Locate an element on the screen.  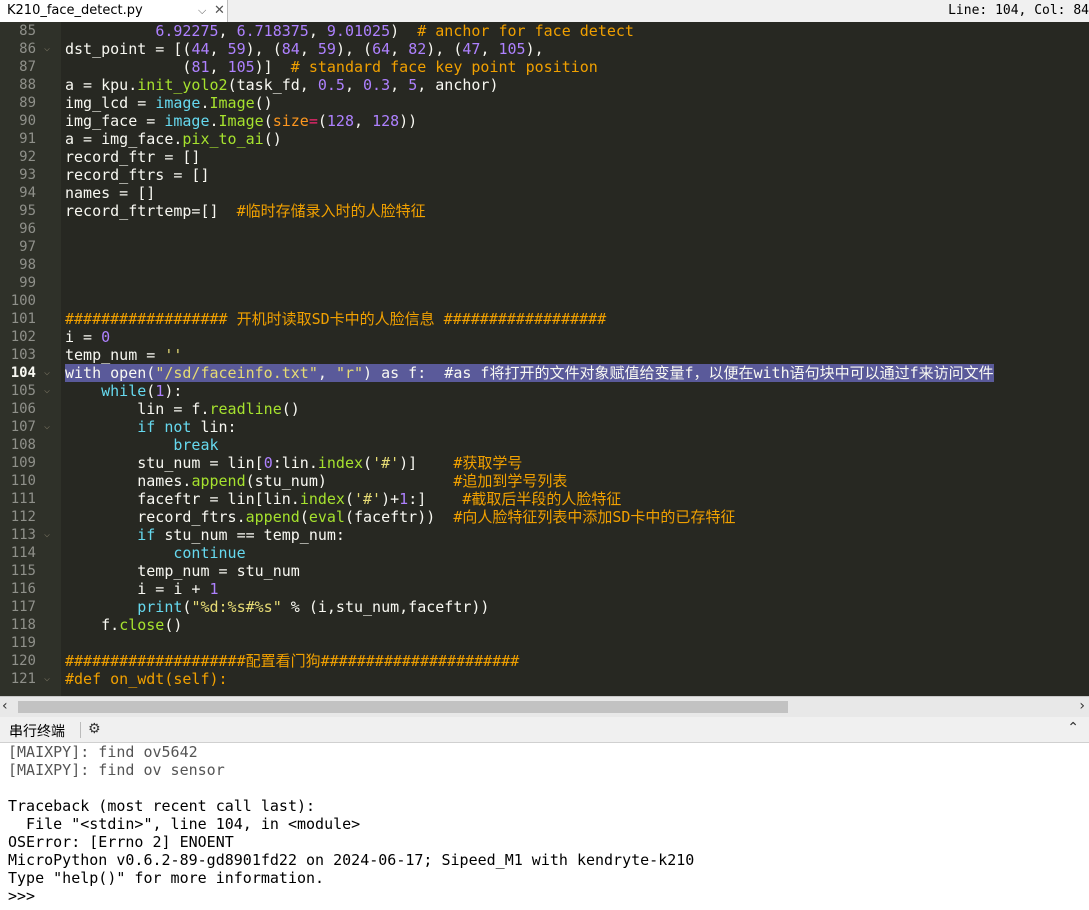
code-line: 103 temp_num = '' is located at coordinates (544, 355).